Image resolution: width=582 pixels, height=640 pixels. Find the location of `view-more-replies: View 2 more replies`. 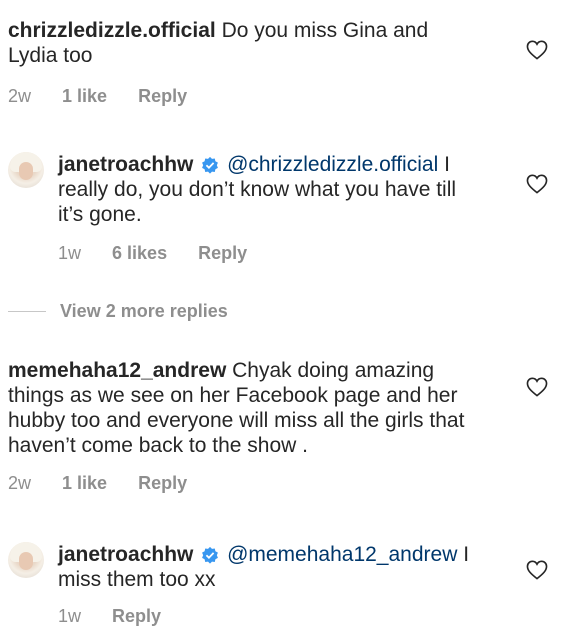

view-more-replies: View 2 more replies is located at coordinates (118, 311).